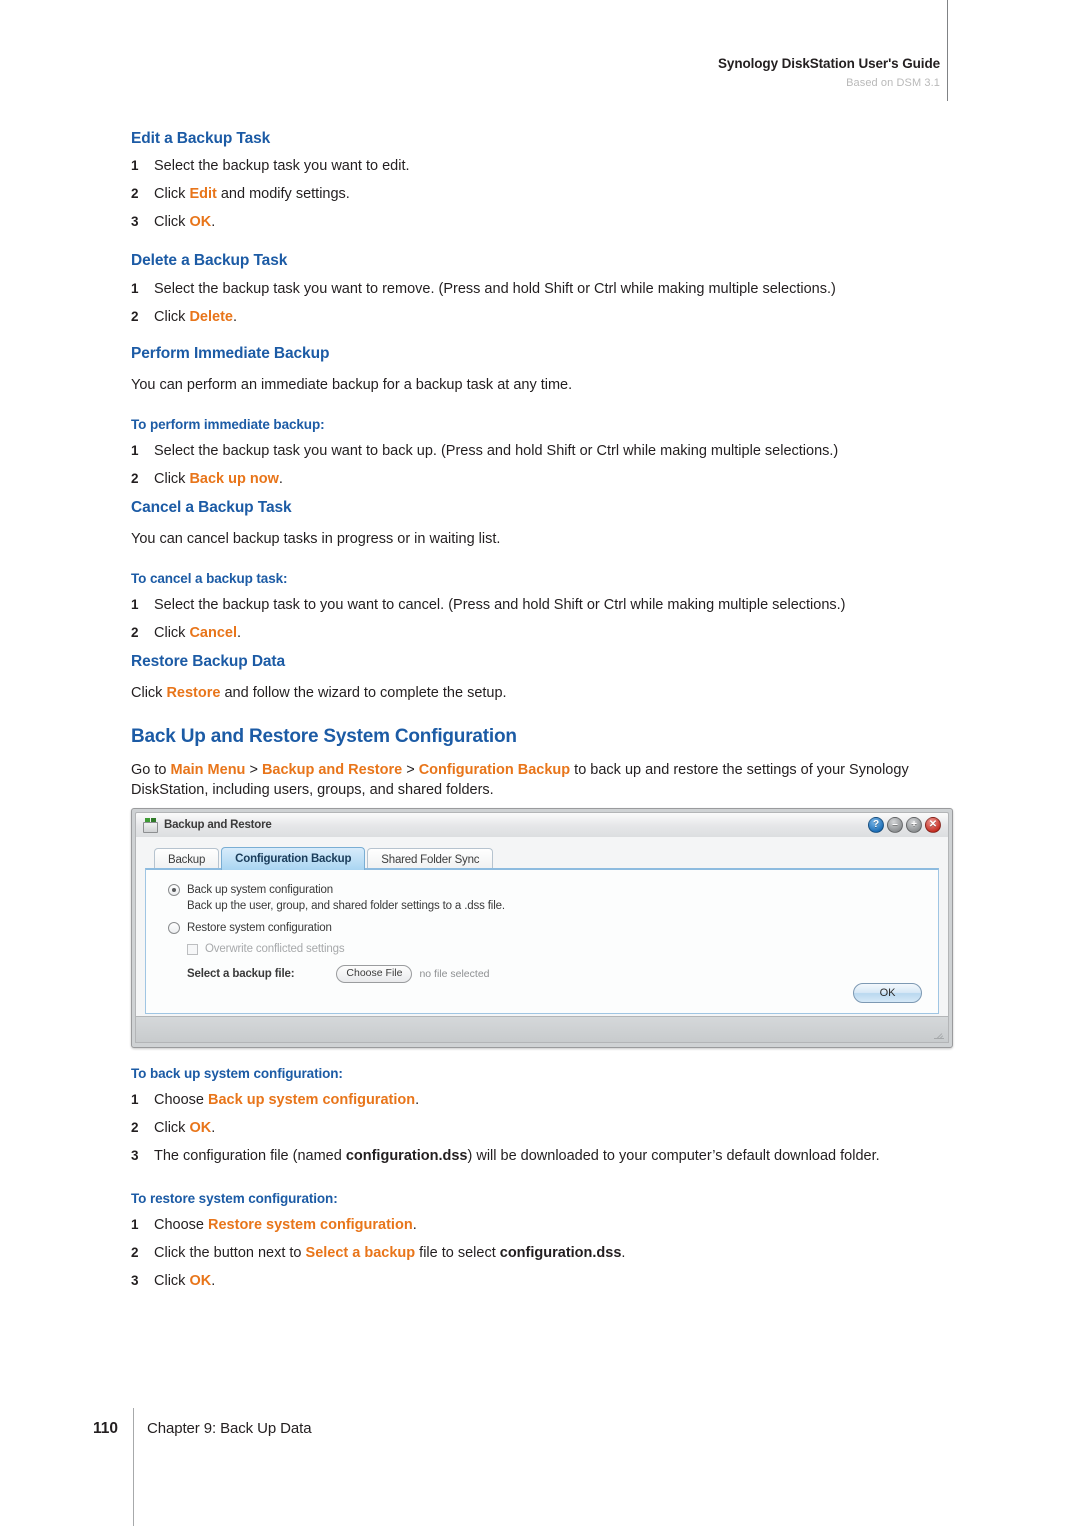 Image resolution: width=1080 pixels, height=1526 pixels. I want to click on list-item: 2 Click OK., so click(536, 1128).